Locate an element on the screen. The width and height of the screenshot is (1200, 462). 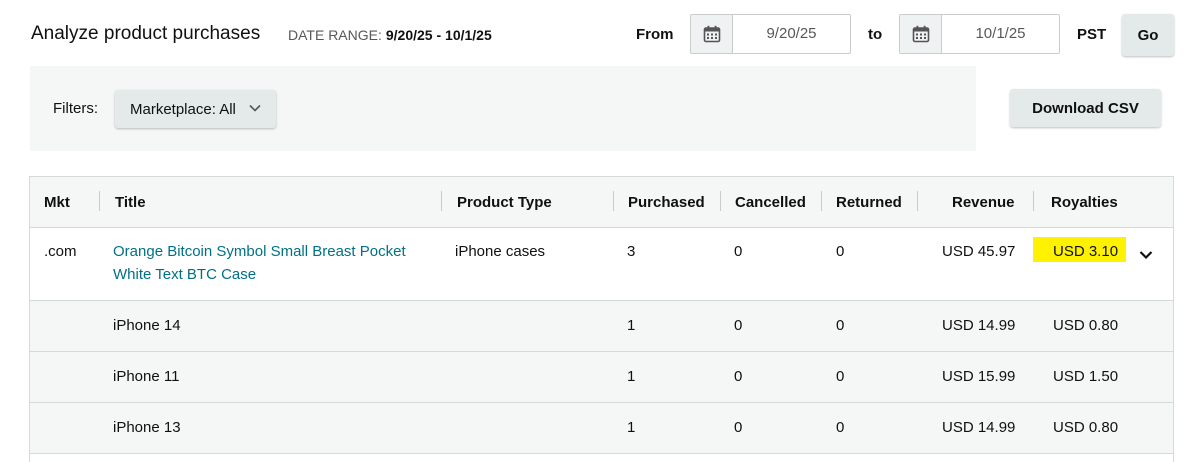
cell-variant: iPhone 14 is located at coordinates (147, 325).